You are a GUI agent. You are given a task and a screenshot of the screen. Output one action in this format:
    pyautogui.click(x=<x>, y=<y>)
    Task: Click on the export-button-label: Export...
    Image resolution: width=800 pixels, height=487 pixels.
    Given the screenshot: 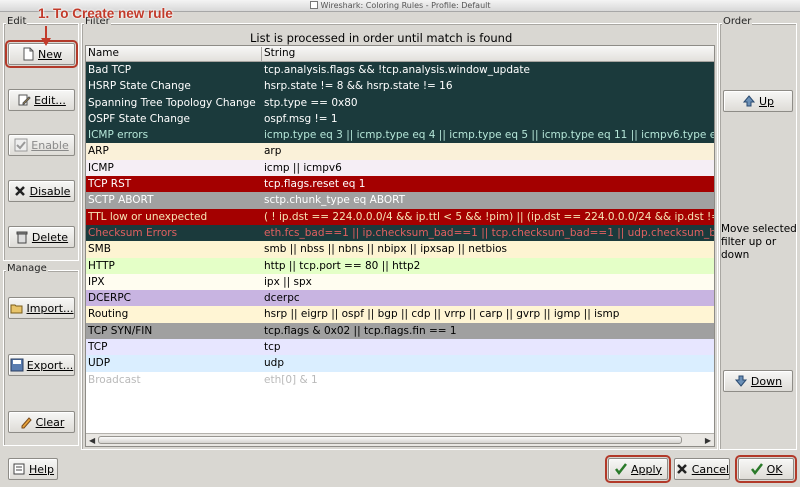 What is the action you would take?
    pyautogui.click(x=50, y=365)
    